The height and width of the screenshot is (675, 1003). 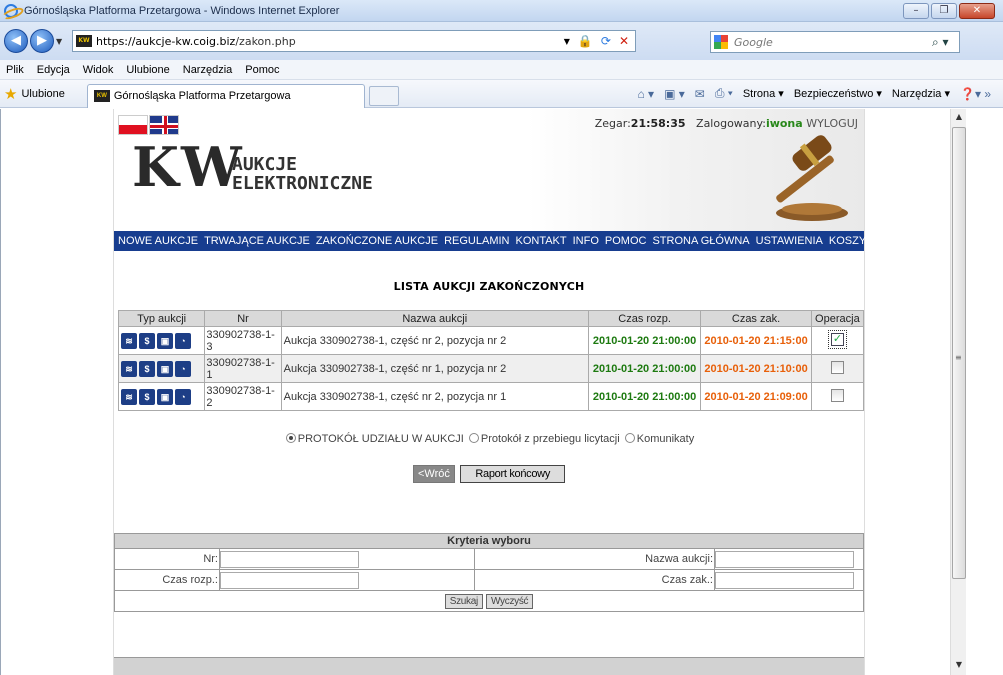 I want to click on menu-ulubione: Ulubione, so click(x=147, y=70).